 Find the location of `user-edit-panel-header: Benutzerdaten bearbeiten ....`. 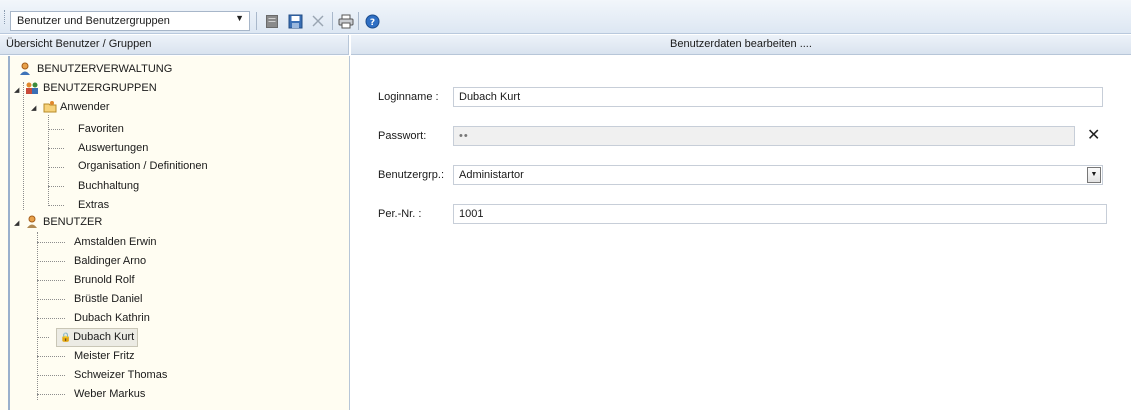

user-edit-panel-header: Benutzerdaten bearbeiten .... is located at coordinates (741, 45).